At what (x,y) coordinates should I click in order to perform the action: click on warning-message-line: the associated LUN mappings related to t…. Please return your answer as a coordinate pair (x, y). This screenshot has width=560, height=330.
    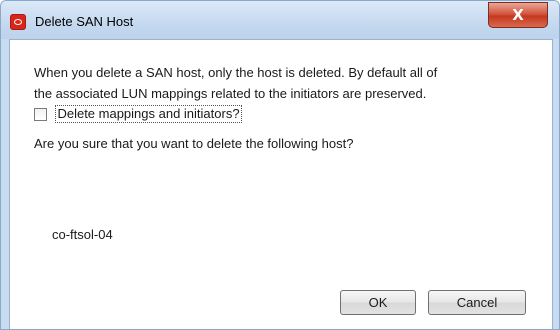
    Looking at the image, I should click on (230, 93).